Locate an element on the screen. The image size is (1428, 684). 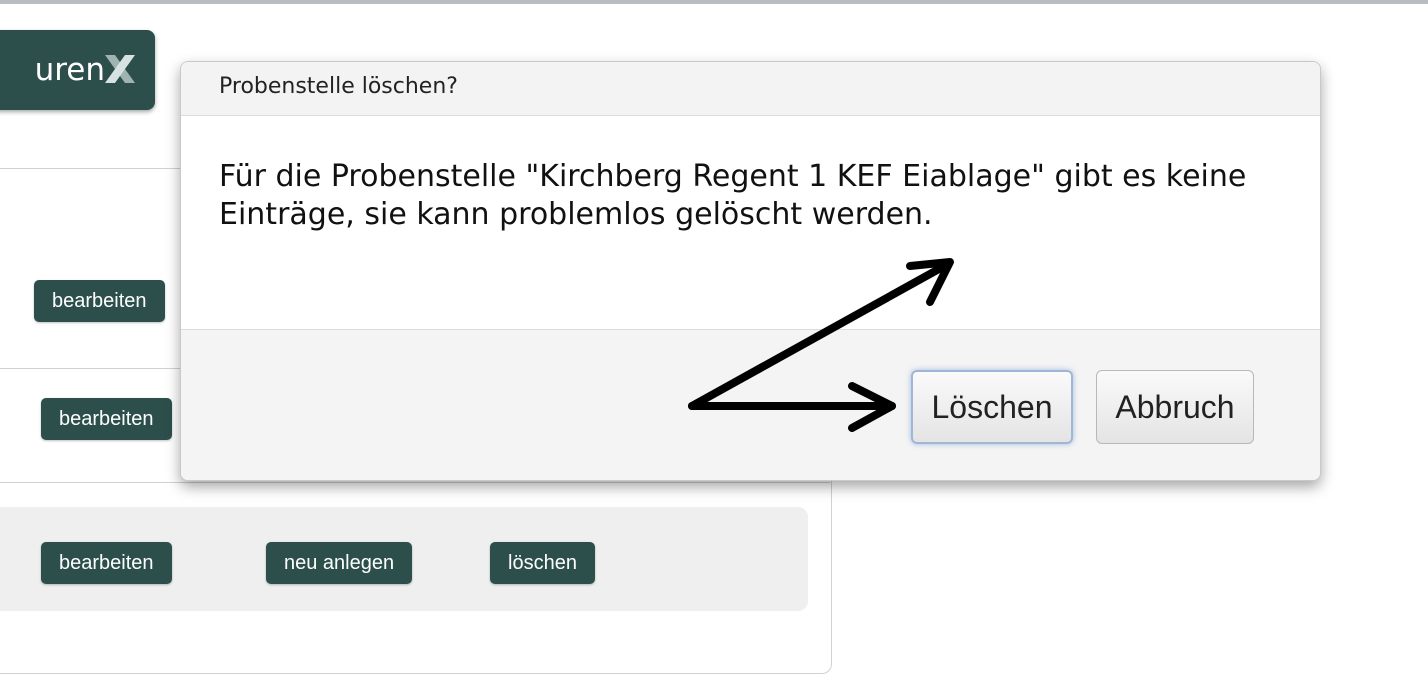
logo-text: uren is located at coordinates (69, 70).